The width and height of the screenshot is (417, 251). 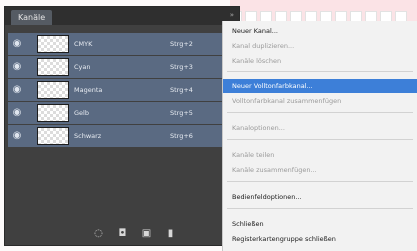 What do you see at coordinates (181, 113) in the screenshot?
I see `channel-shortcut: Strg+5` at bounding box center [181, 113].